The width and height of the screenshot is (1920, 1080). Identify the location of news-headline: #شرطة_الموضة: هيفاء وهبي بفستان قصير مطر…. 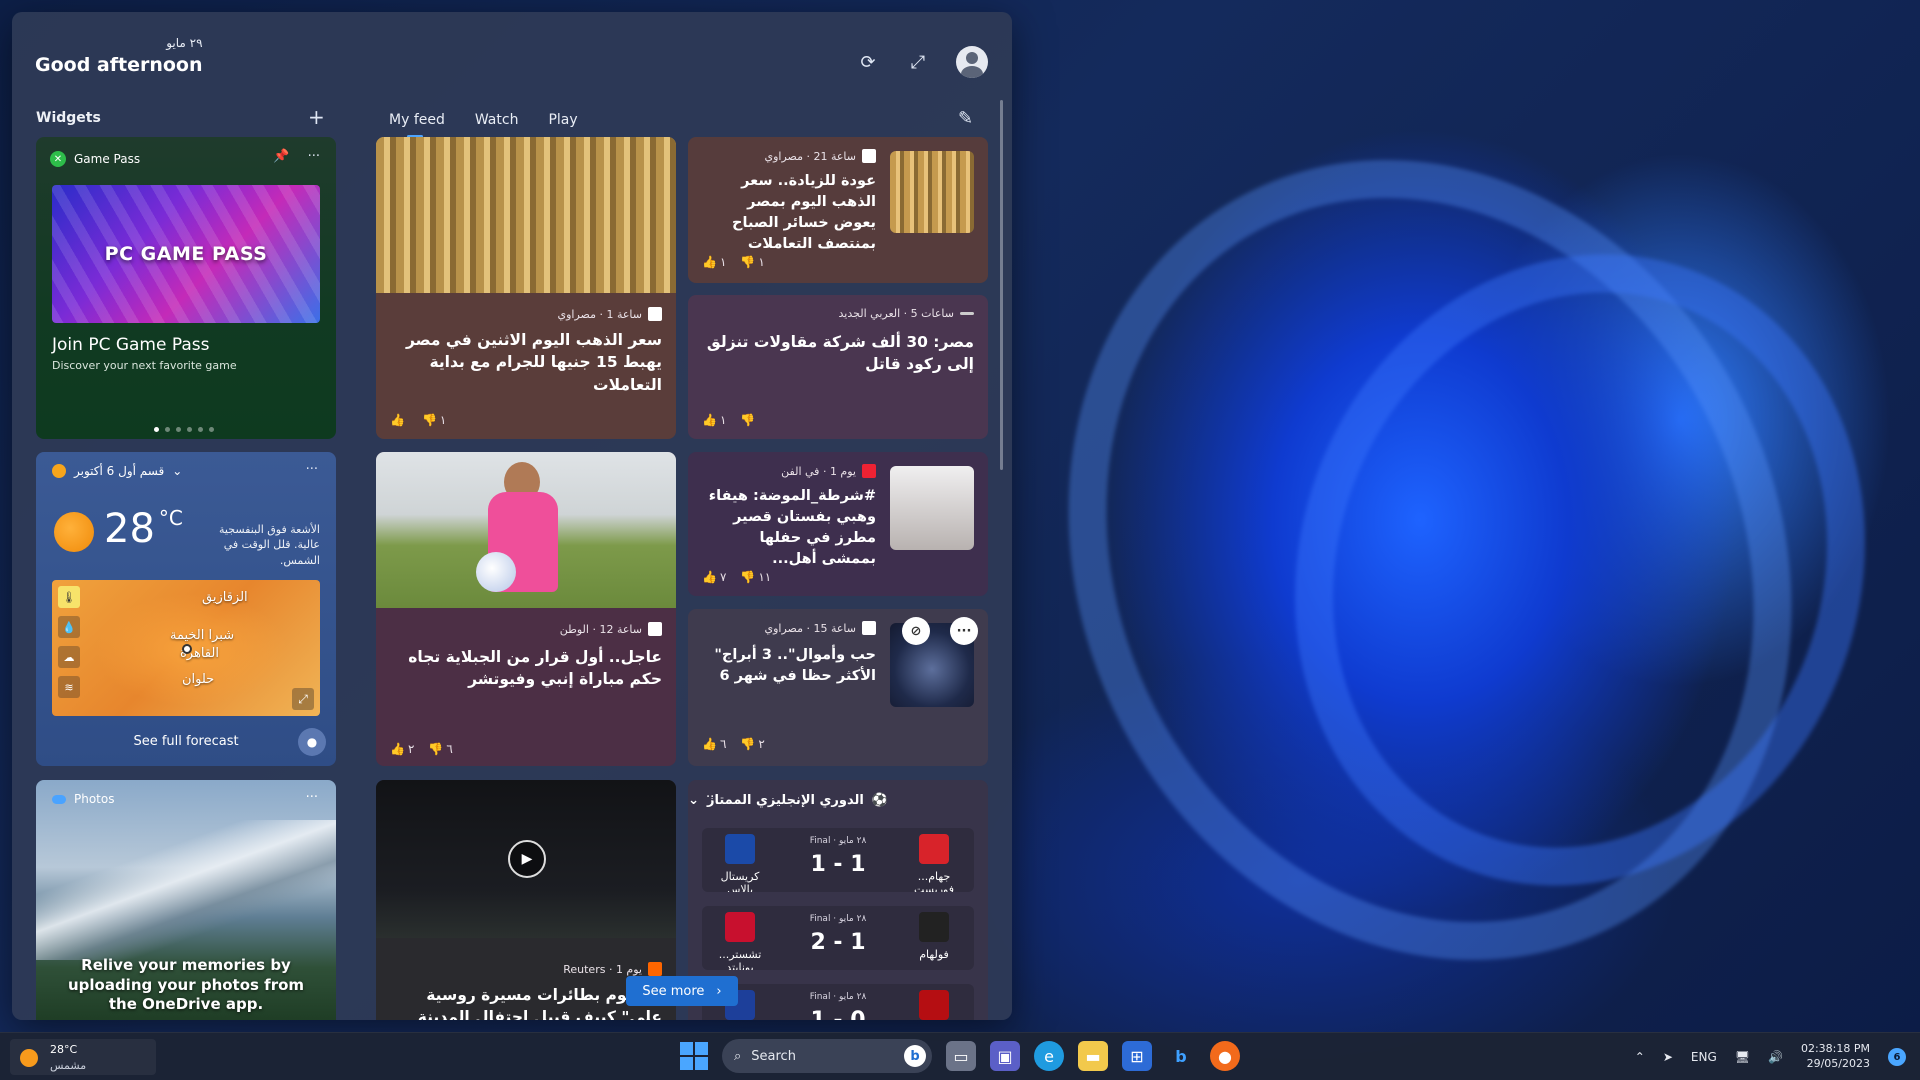
(789, 528).